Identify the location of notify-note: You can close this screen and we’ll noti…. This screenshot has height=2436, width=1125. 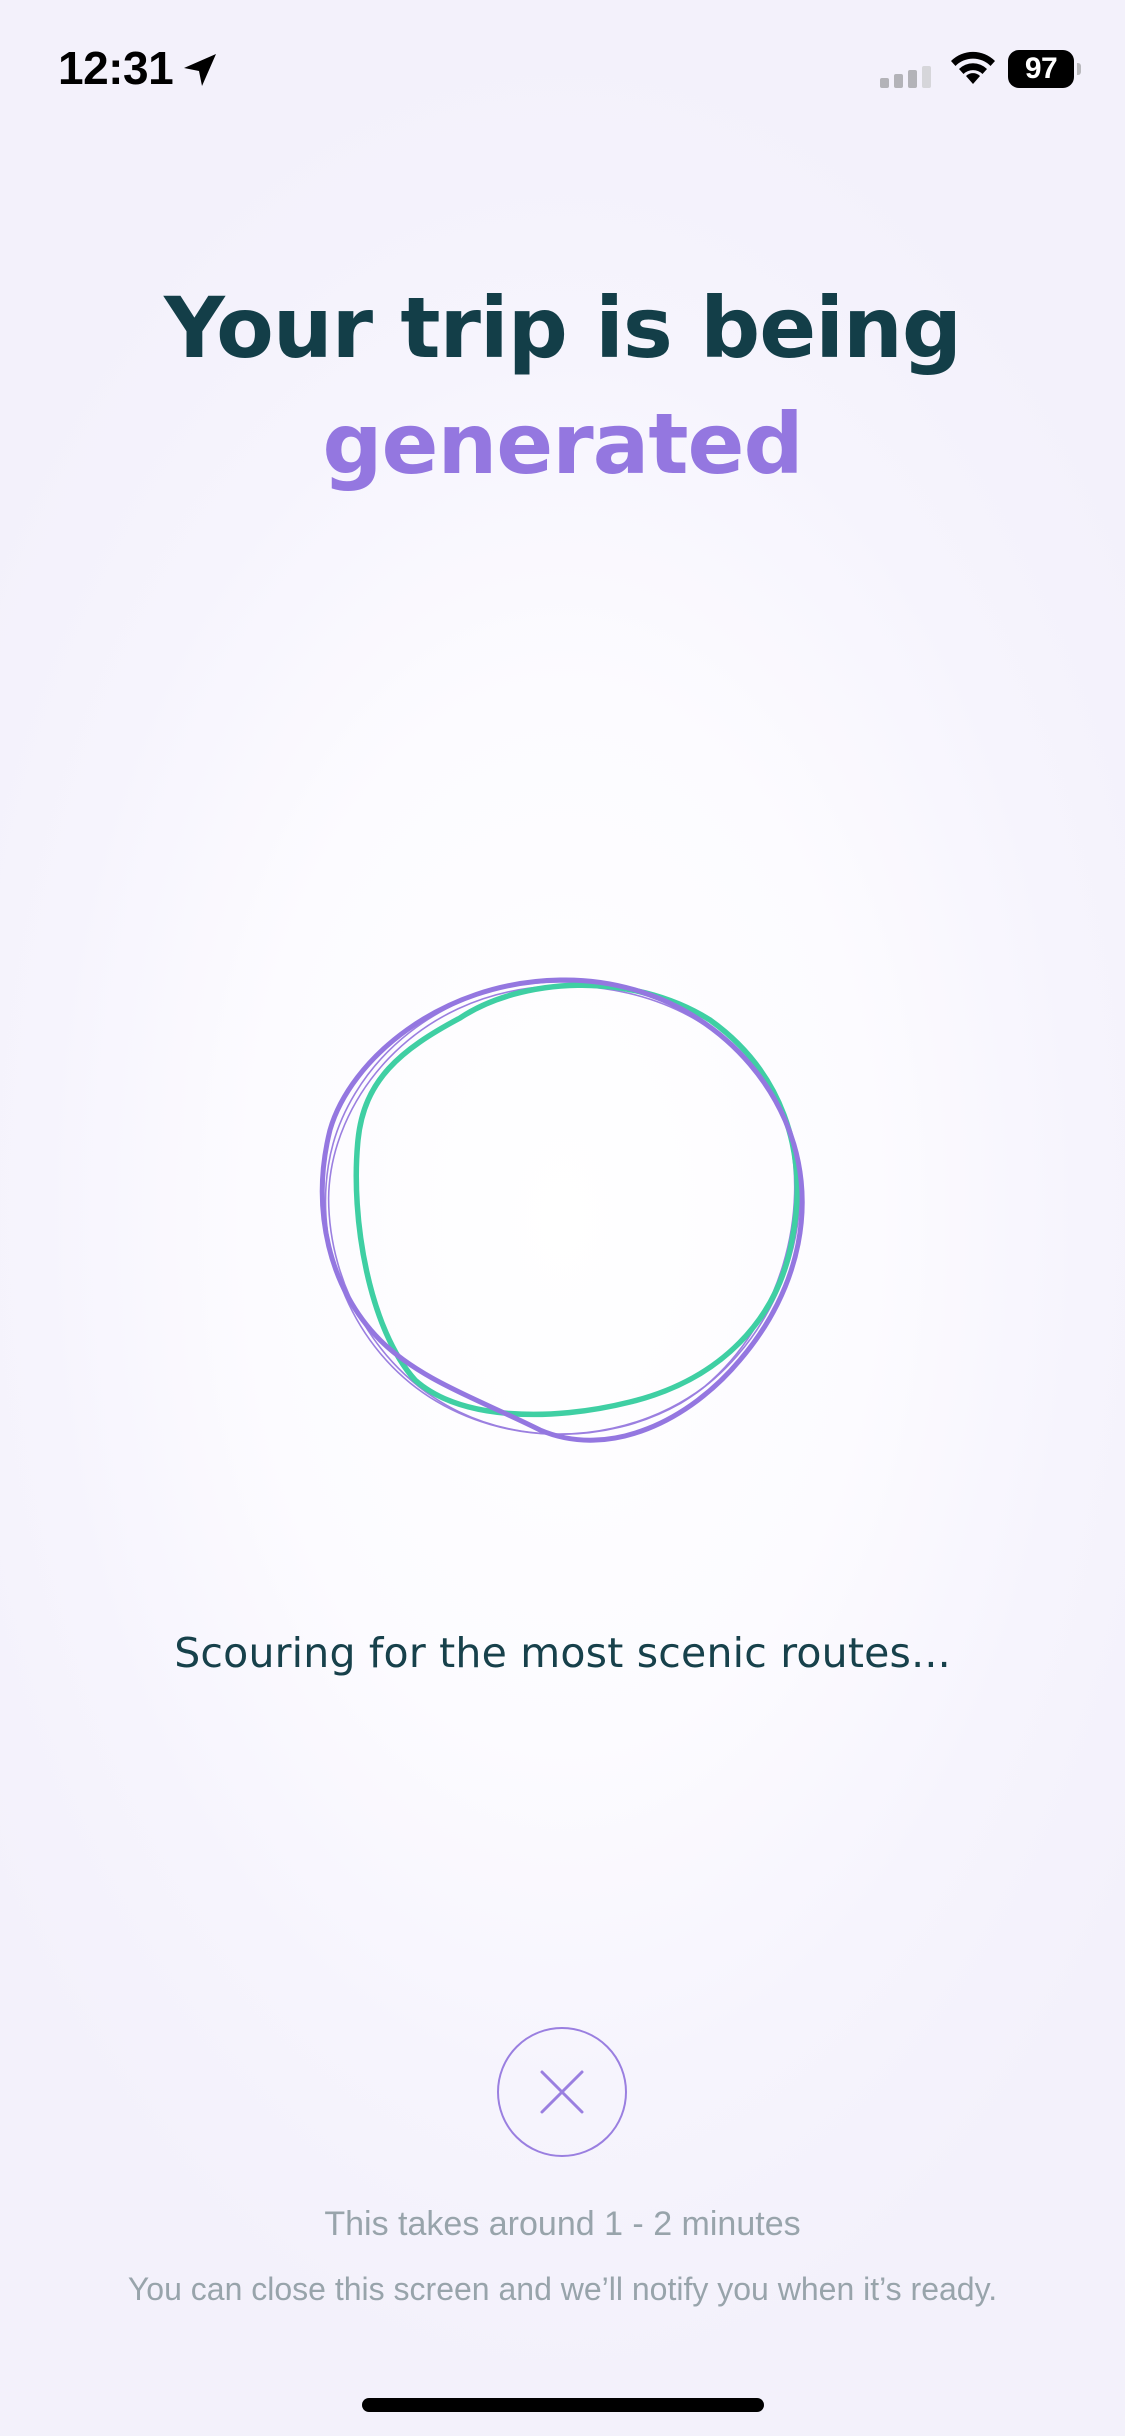
(562, 2289).